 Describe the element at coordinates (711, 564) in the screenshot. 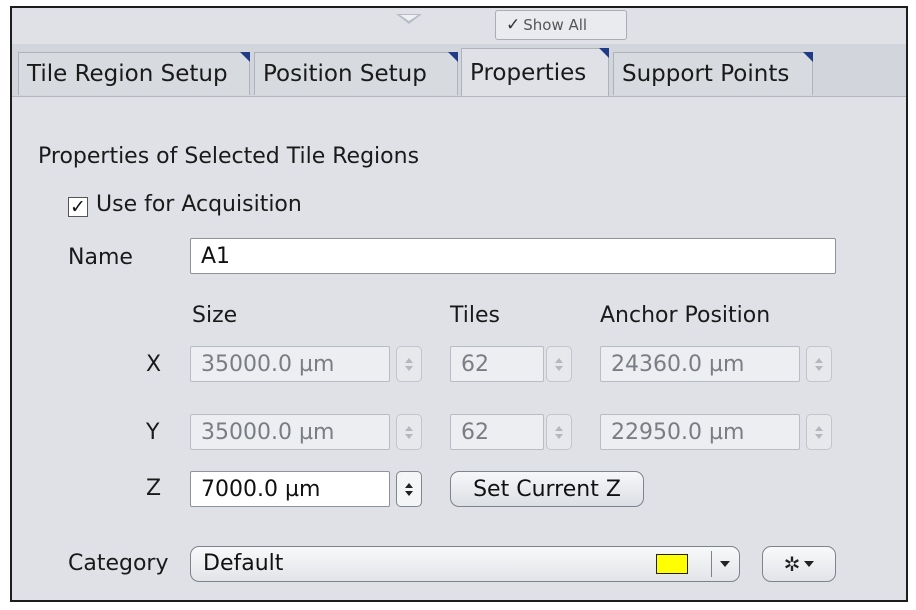

I see `dropdown-separator` at that location.